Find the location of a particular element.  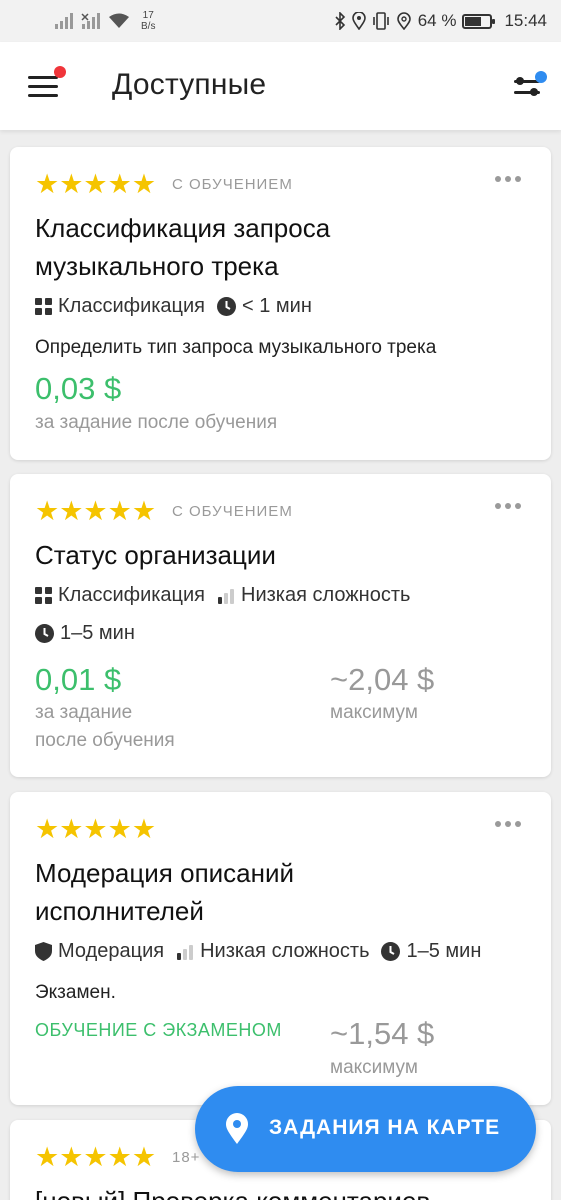

map-tasks-label: ЗАДАНИЯ НА КАРТЕ is located at coordinates (385, 1127).